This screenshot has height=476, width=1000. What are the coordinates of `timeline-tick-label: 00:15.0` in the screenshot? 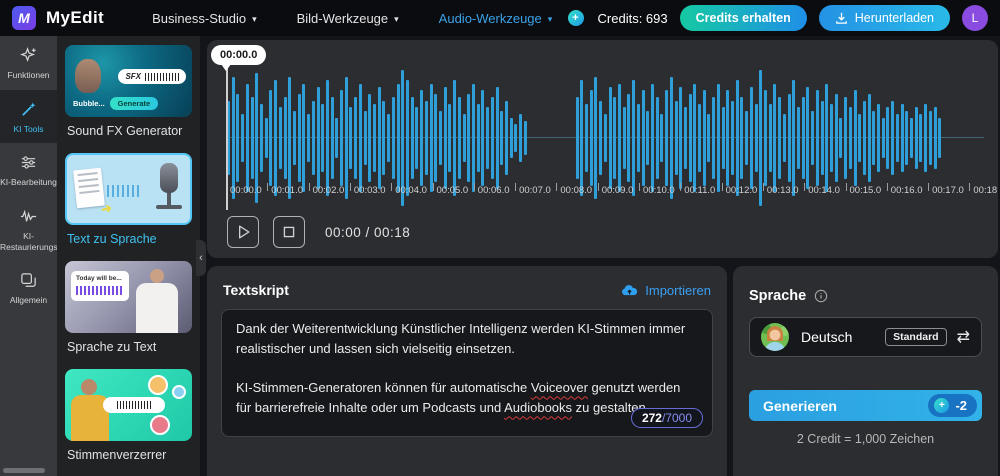 It's located at (865, 190).